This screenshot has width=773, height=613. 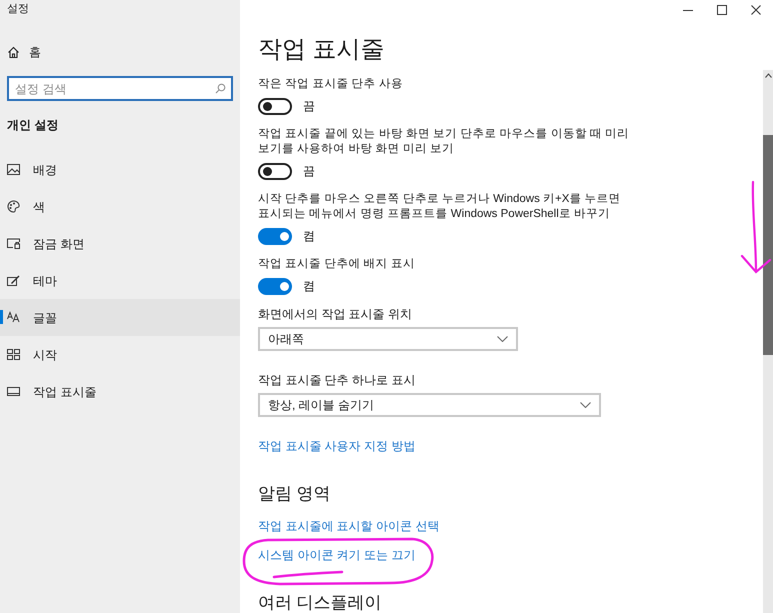 I want to click on link: 작업 표시줄에 표시할 아이콘 선택, so click(x=349, y=526).